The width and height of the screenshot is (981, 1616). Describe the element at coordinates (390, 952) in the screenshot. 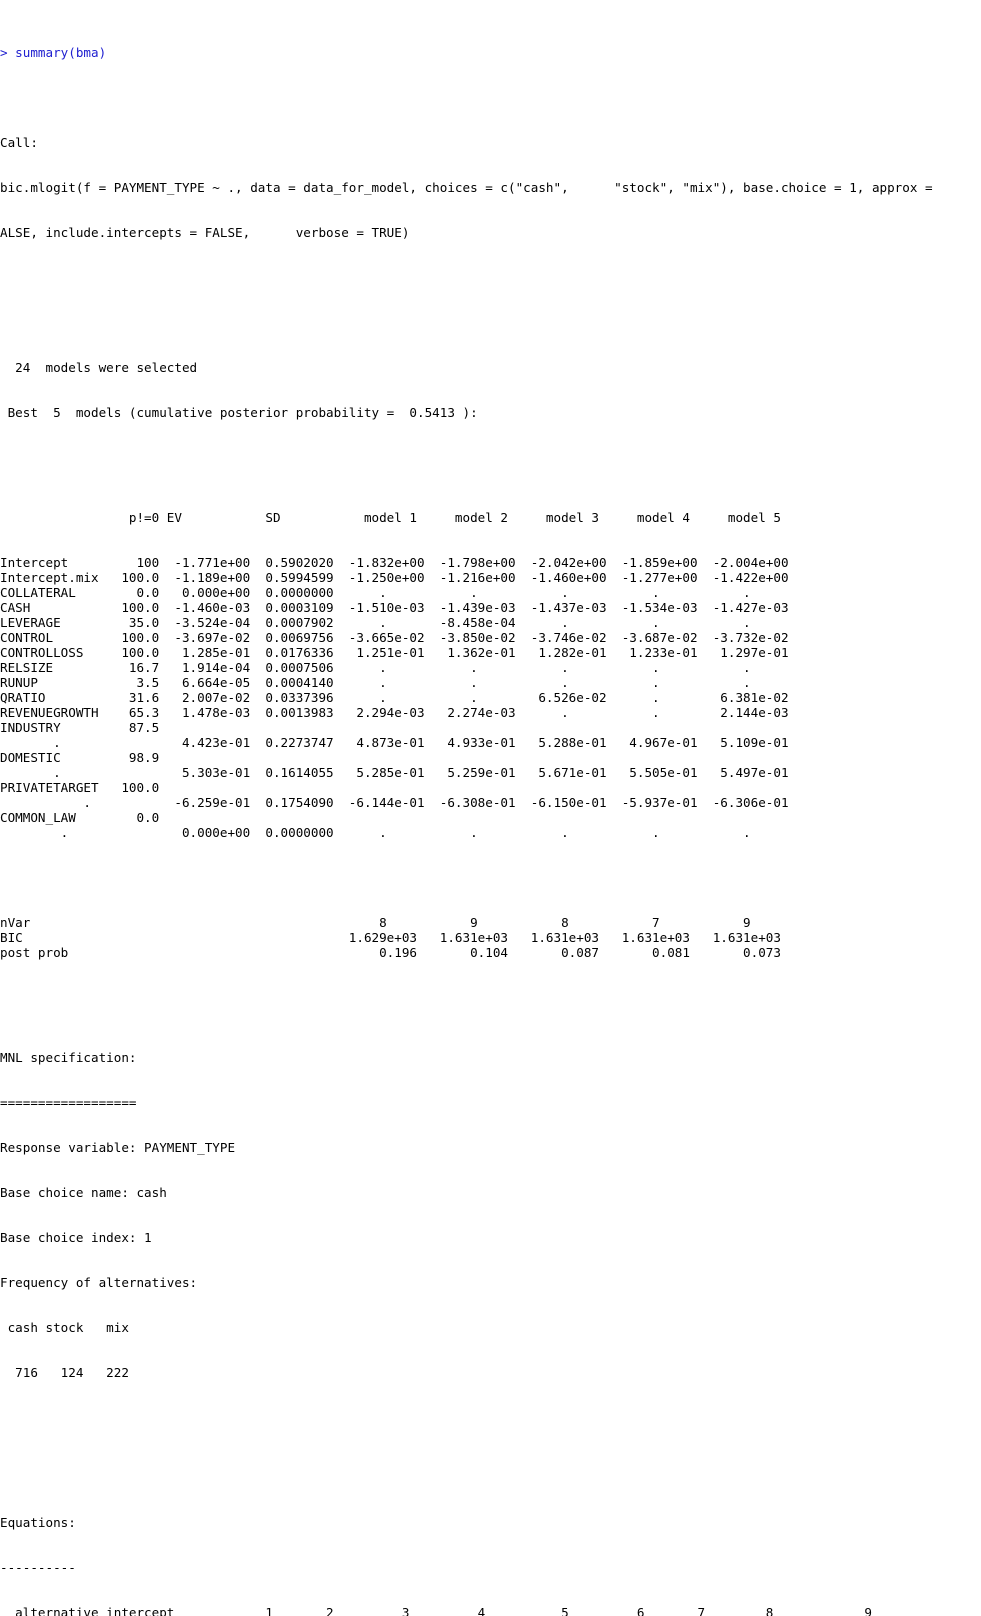

I see `table-footer-row: post prob 0.196 0.104 0.087 0.081 0.073` at that location.